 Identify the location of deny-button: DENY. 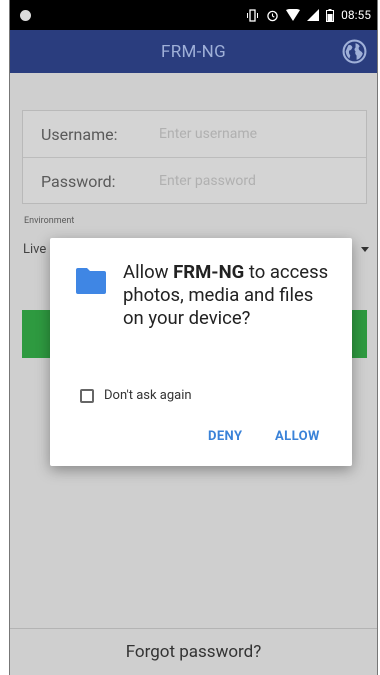
(225, 436).